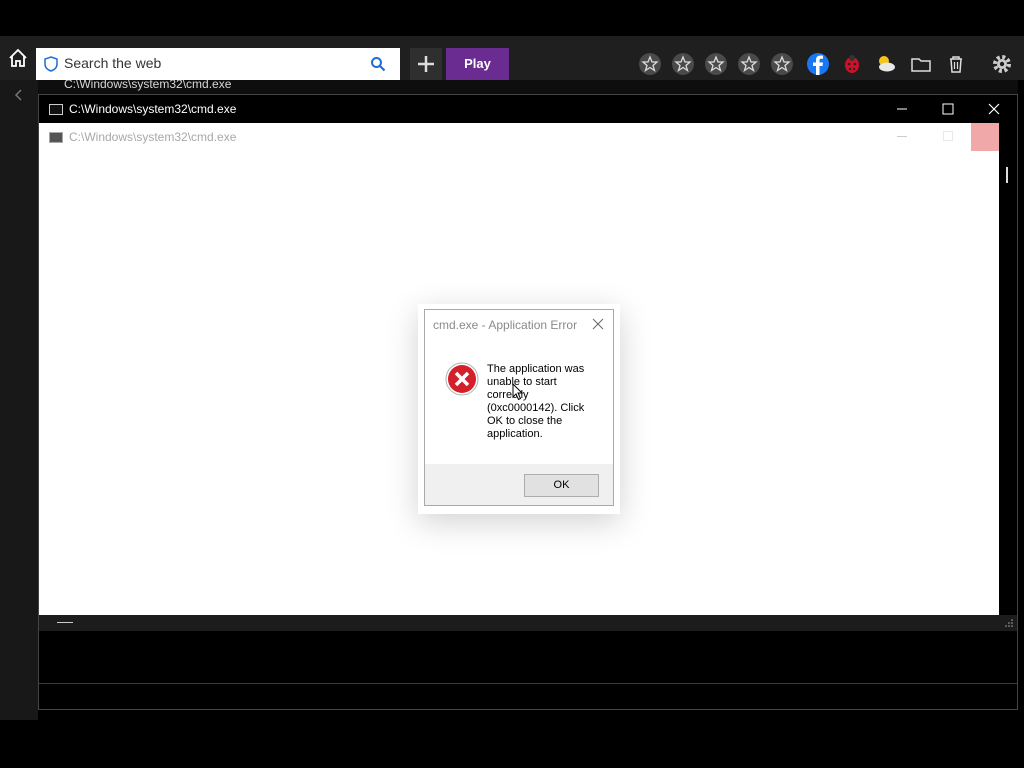 This screenshot has height=768, width=1024. Describe the element at coordinates (462, 379) in the screenshot. I see `error-icon` at that location.